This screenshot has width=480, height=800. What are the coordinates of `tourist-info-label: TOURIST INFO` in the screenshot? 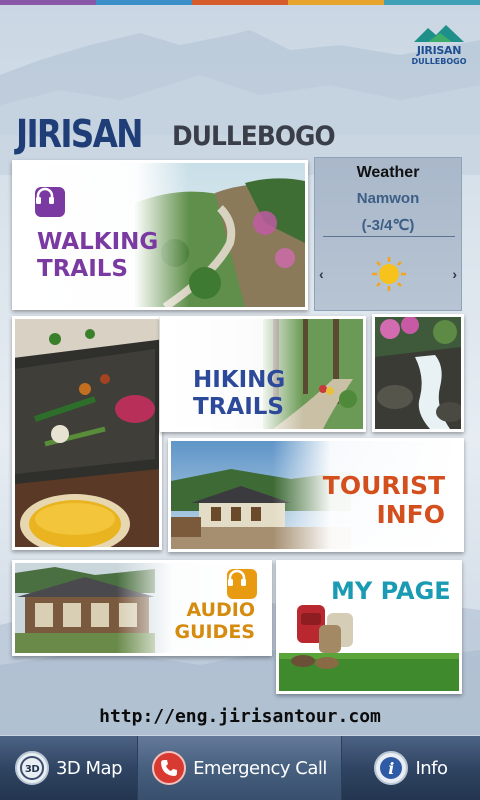 It's located at (384, 500).